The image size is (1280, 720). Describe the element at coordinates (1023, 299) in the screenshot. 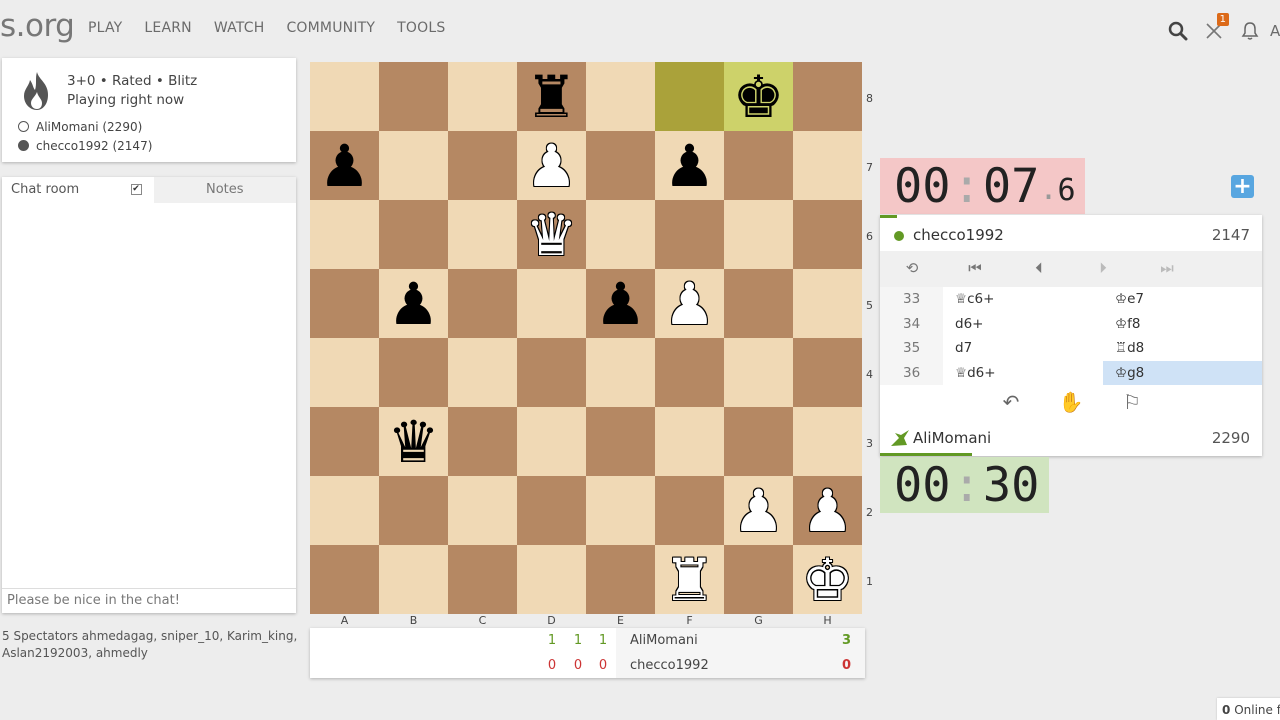

I see `white-move: ♕c6+` at that location.